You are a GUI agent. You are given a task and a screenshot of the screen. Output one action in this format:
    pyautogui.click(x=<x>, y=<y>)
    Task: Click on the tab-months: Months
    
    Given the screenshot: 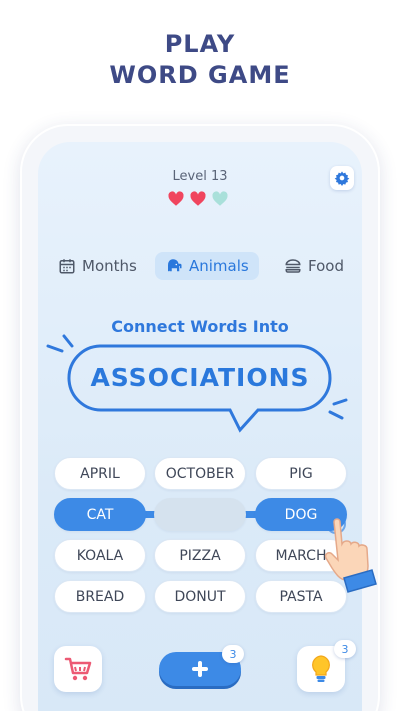 What is the action you would take?
    pyautogui.click(x=97, y=266)
    